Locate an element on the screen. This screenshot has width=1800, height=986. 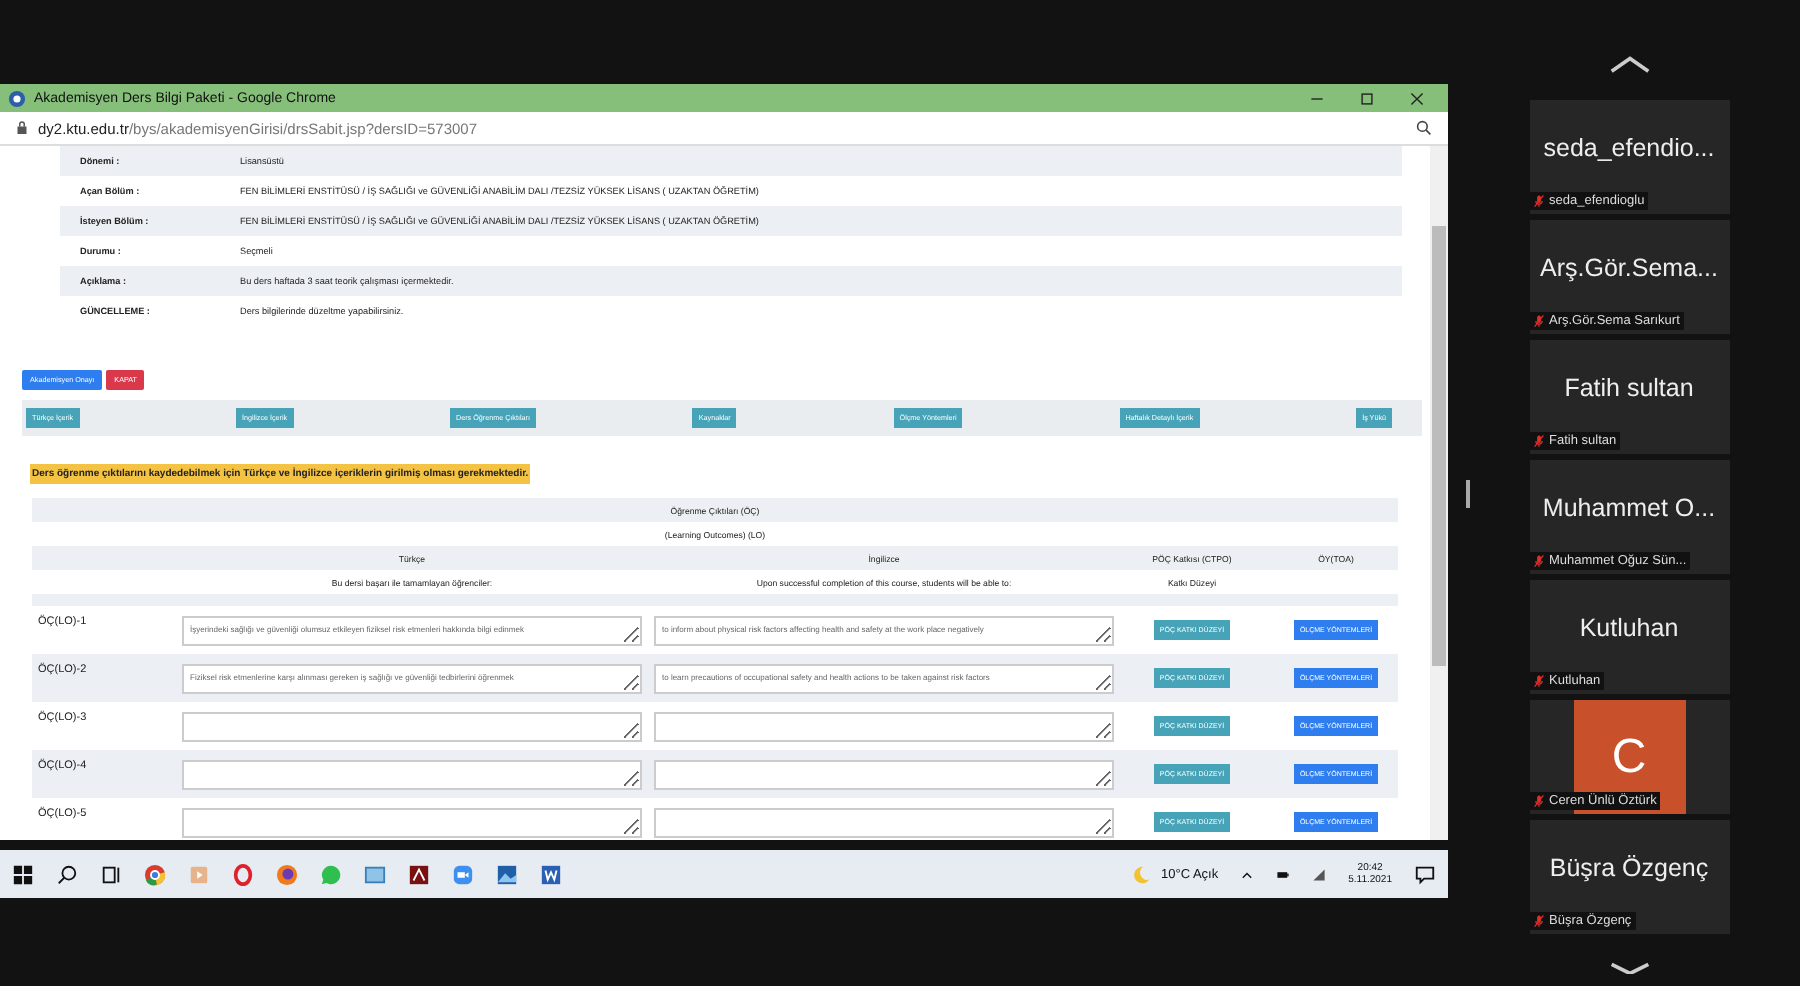
windows-start-icon is located at coordinates (23, 874).